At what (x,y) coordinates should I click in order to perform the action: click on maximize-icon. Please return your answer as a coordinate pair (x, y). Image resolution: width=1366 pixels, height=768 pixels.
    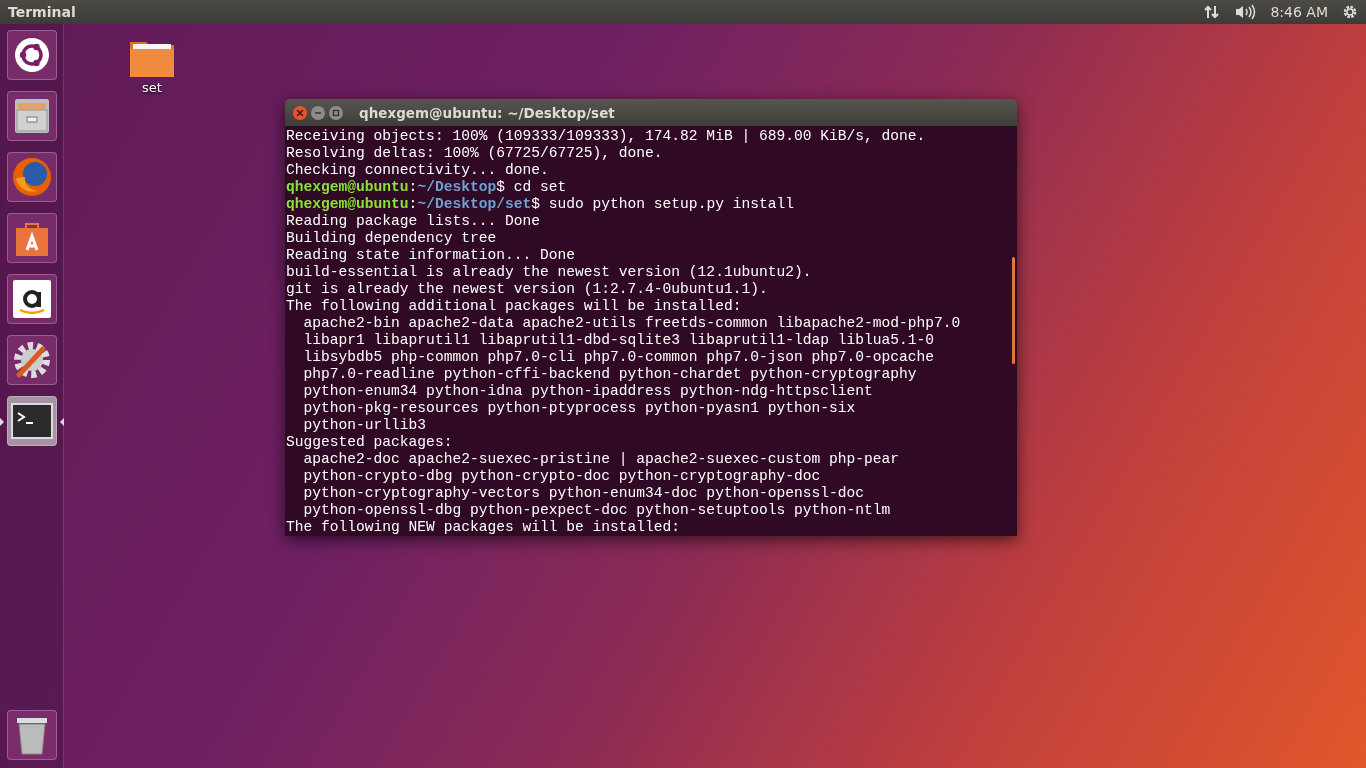
    Looking at the image, I should click on (336, 112).